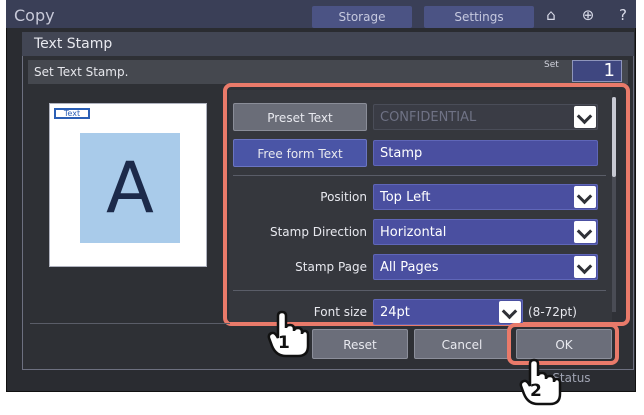 This screenshot has width=644, height=415. What do you see at coordinates (328, 44) in the screenshot?
I see `dialog-title: Text Stamp` at bounding box center [328, 44].